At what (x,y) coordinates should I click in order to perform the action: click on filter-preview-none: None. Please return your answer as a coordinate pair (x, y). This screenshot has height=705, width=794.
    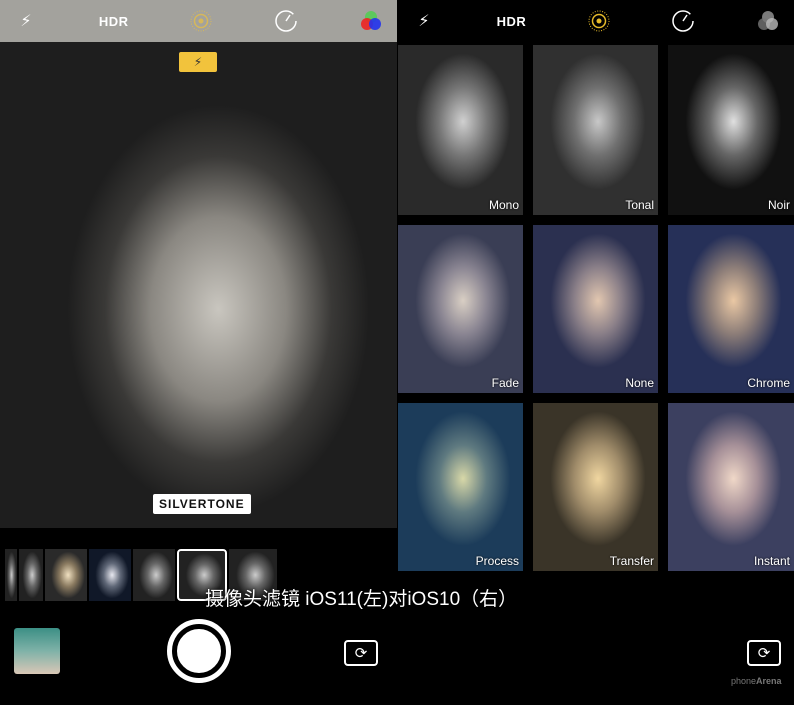
    Looking at the image, I should click on (595, 309).